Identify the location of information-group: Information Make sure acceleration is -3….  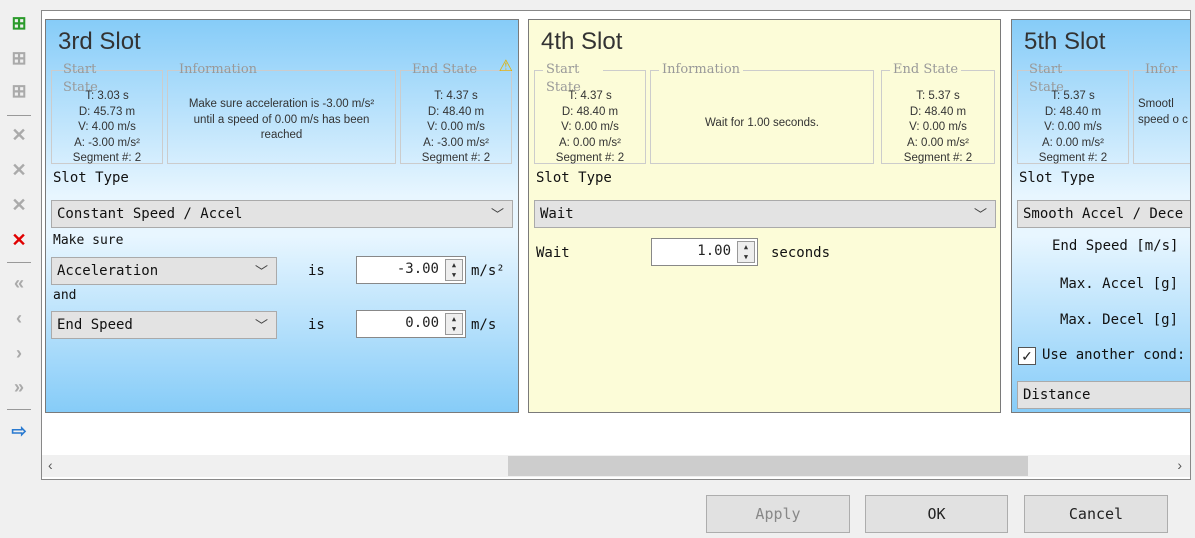
(281, 113).